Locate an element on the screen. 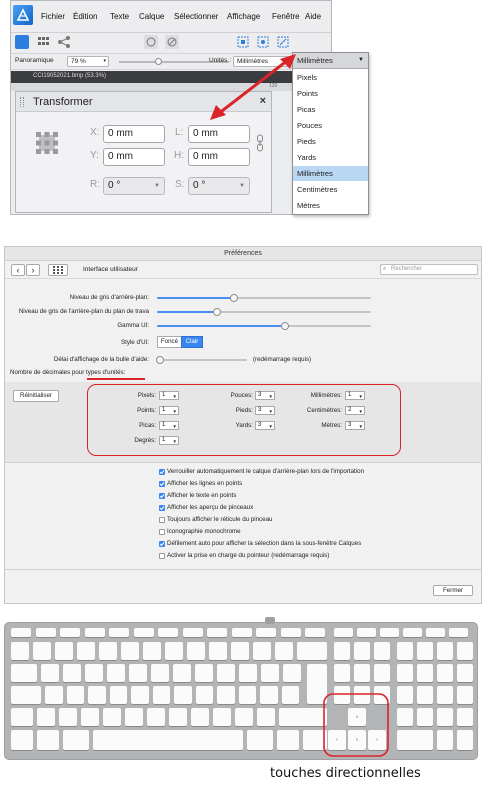 The height and width of the screenshot is (800, 498). menu-fichier: Fichier is located at coordinates (53, 16).